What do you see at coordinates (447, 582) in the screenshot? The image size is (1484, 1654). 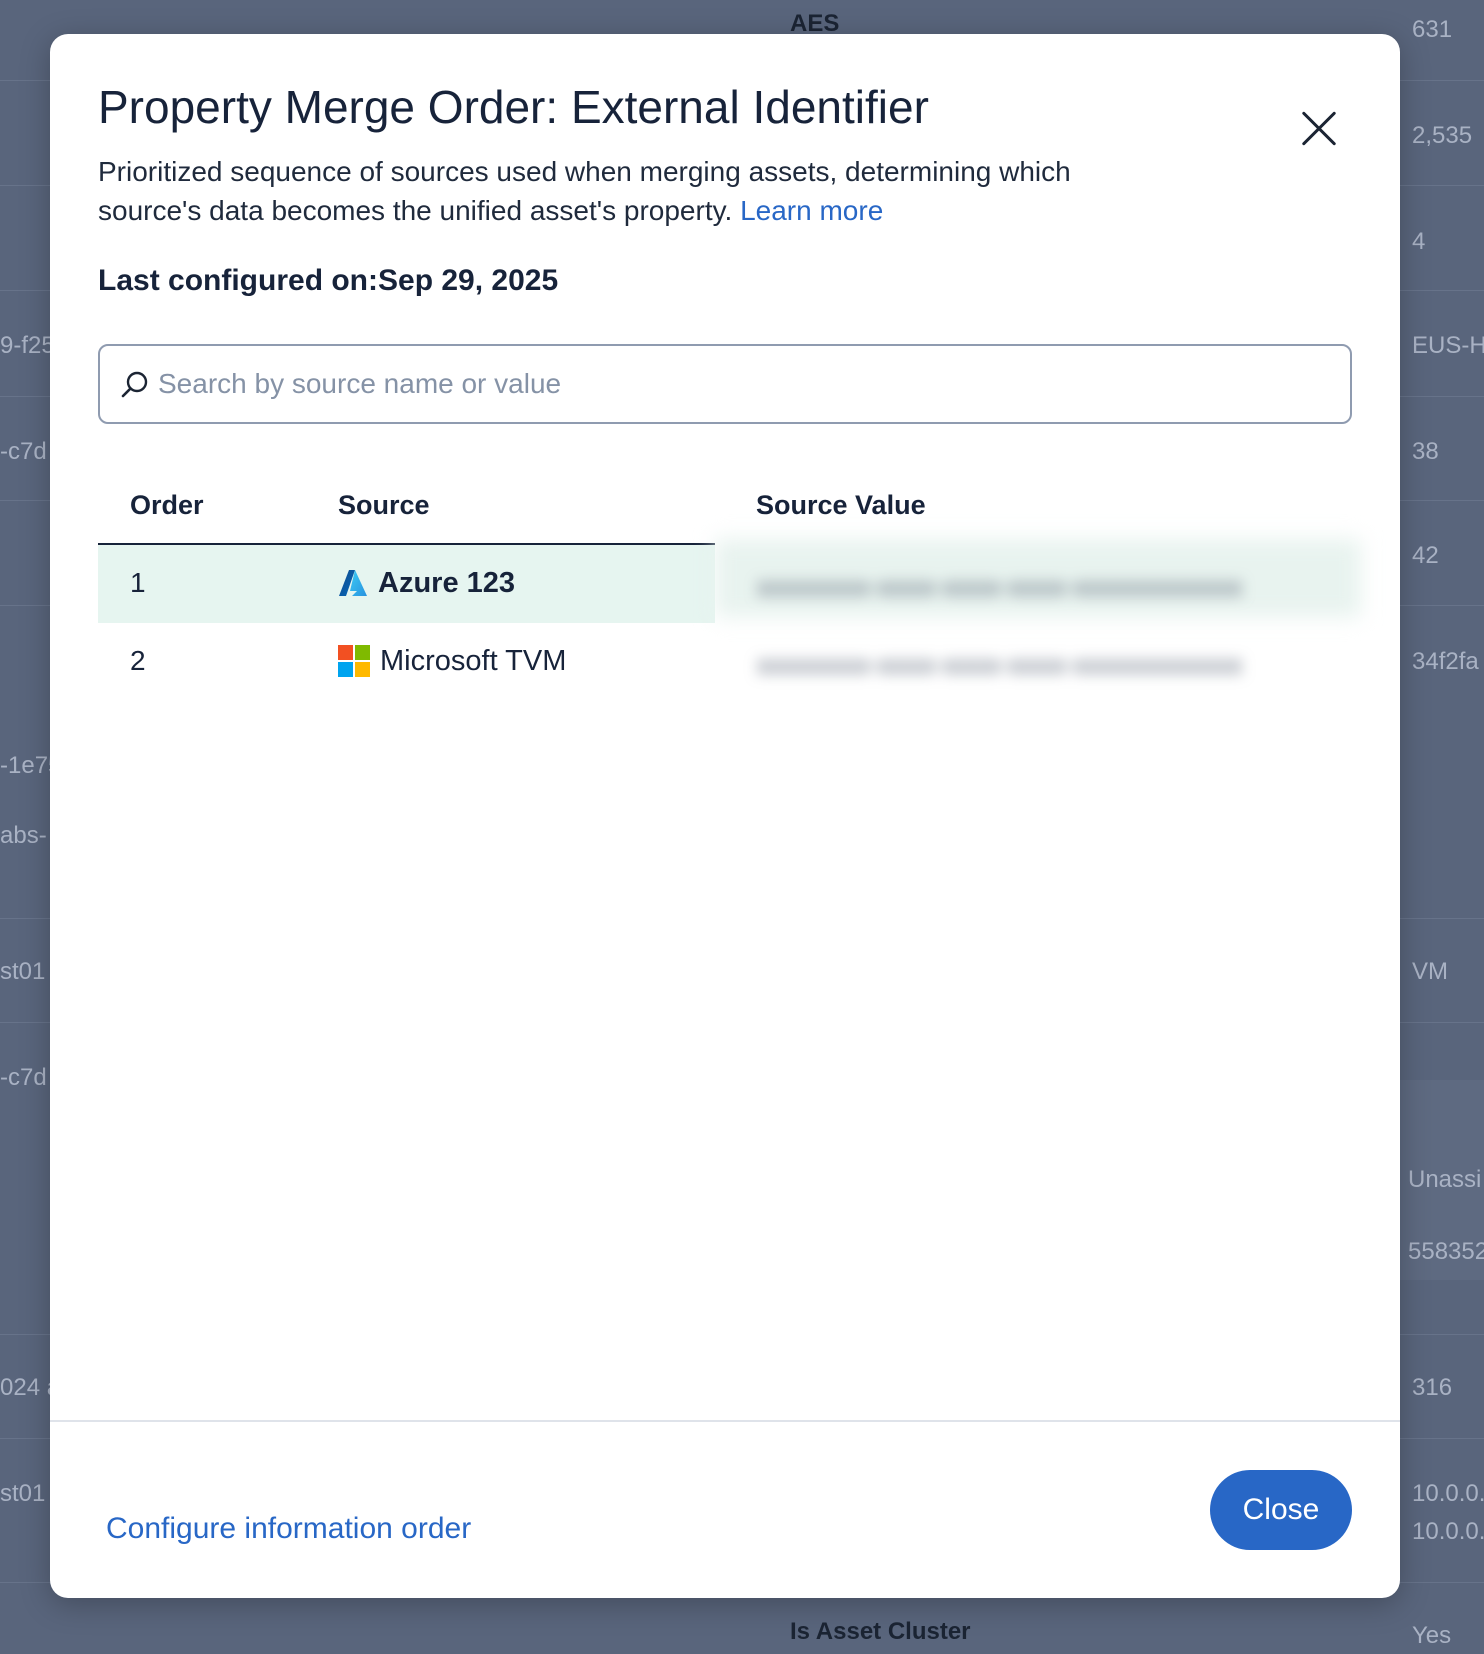 I see `source-name: Azure 123` at bounding box center [447, 582].